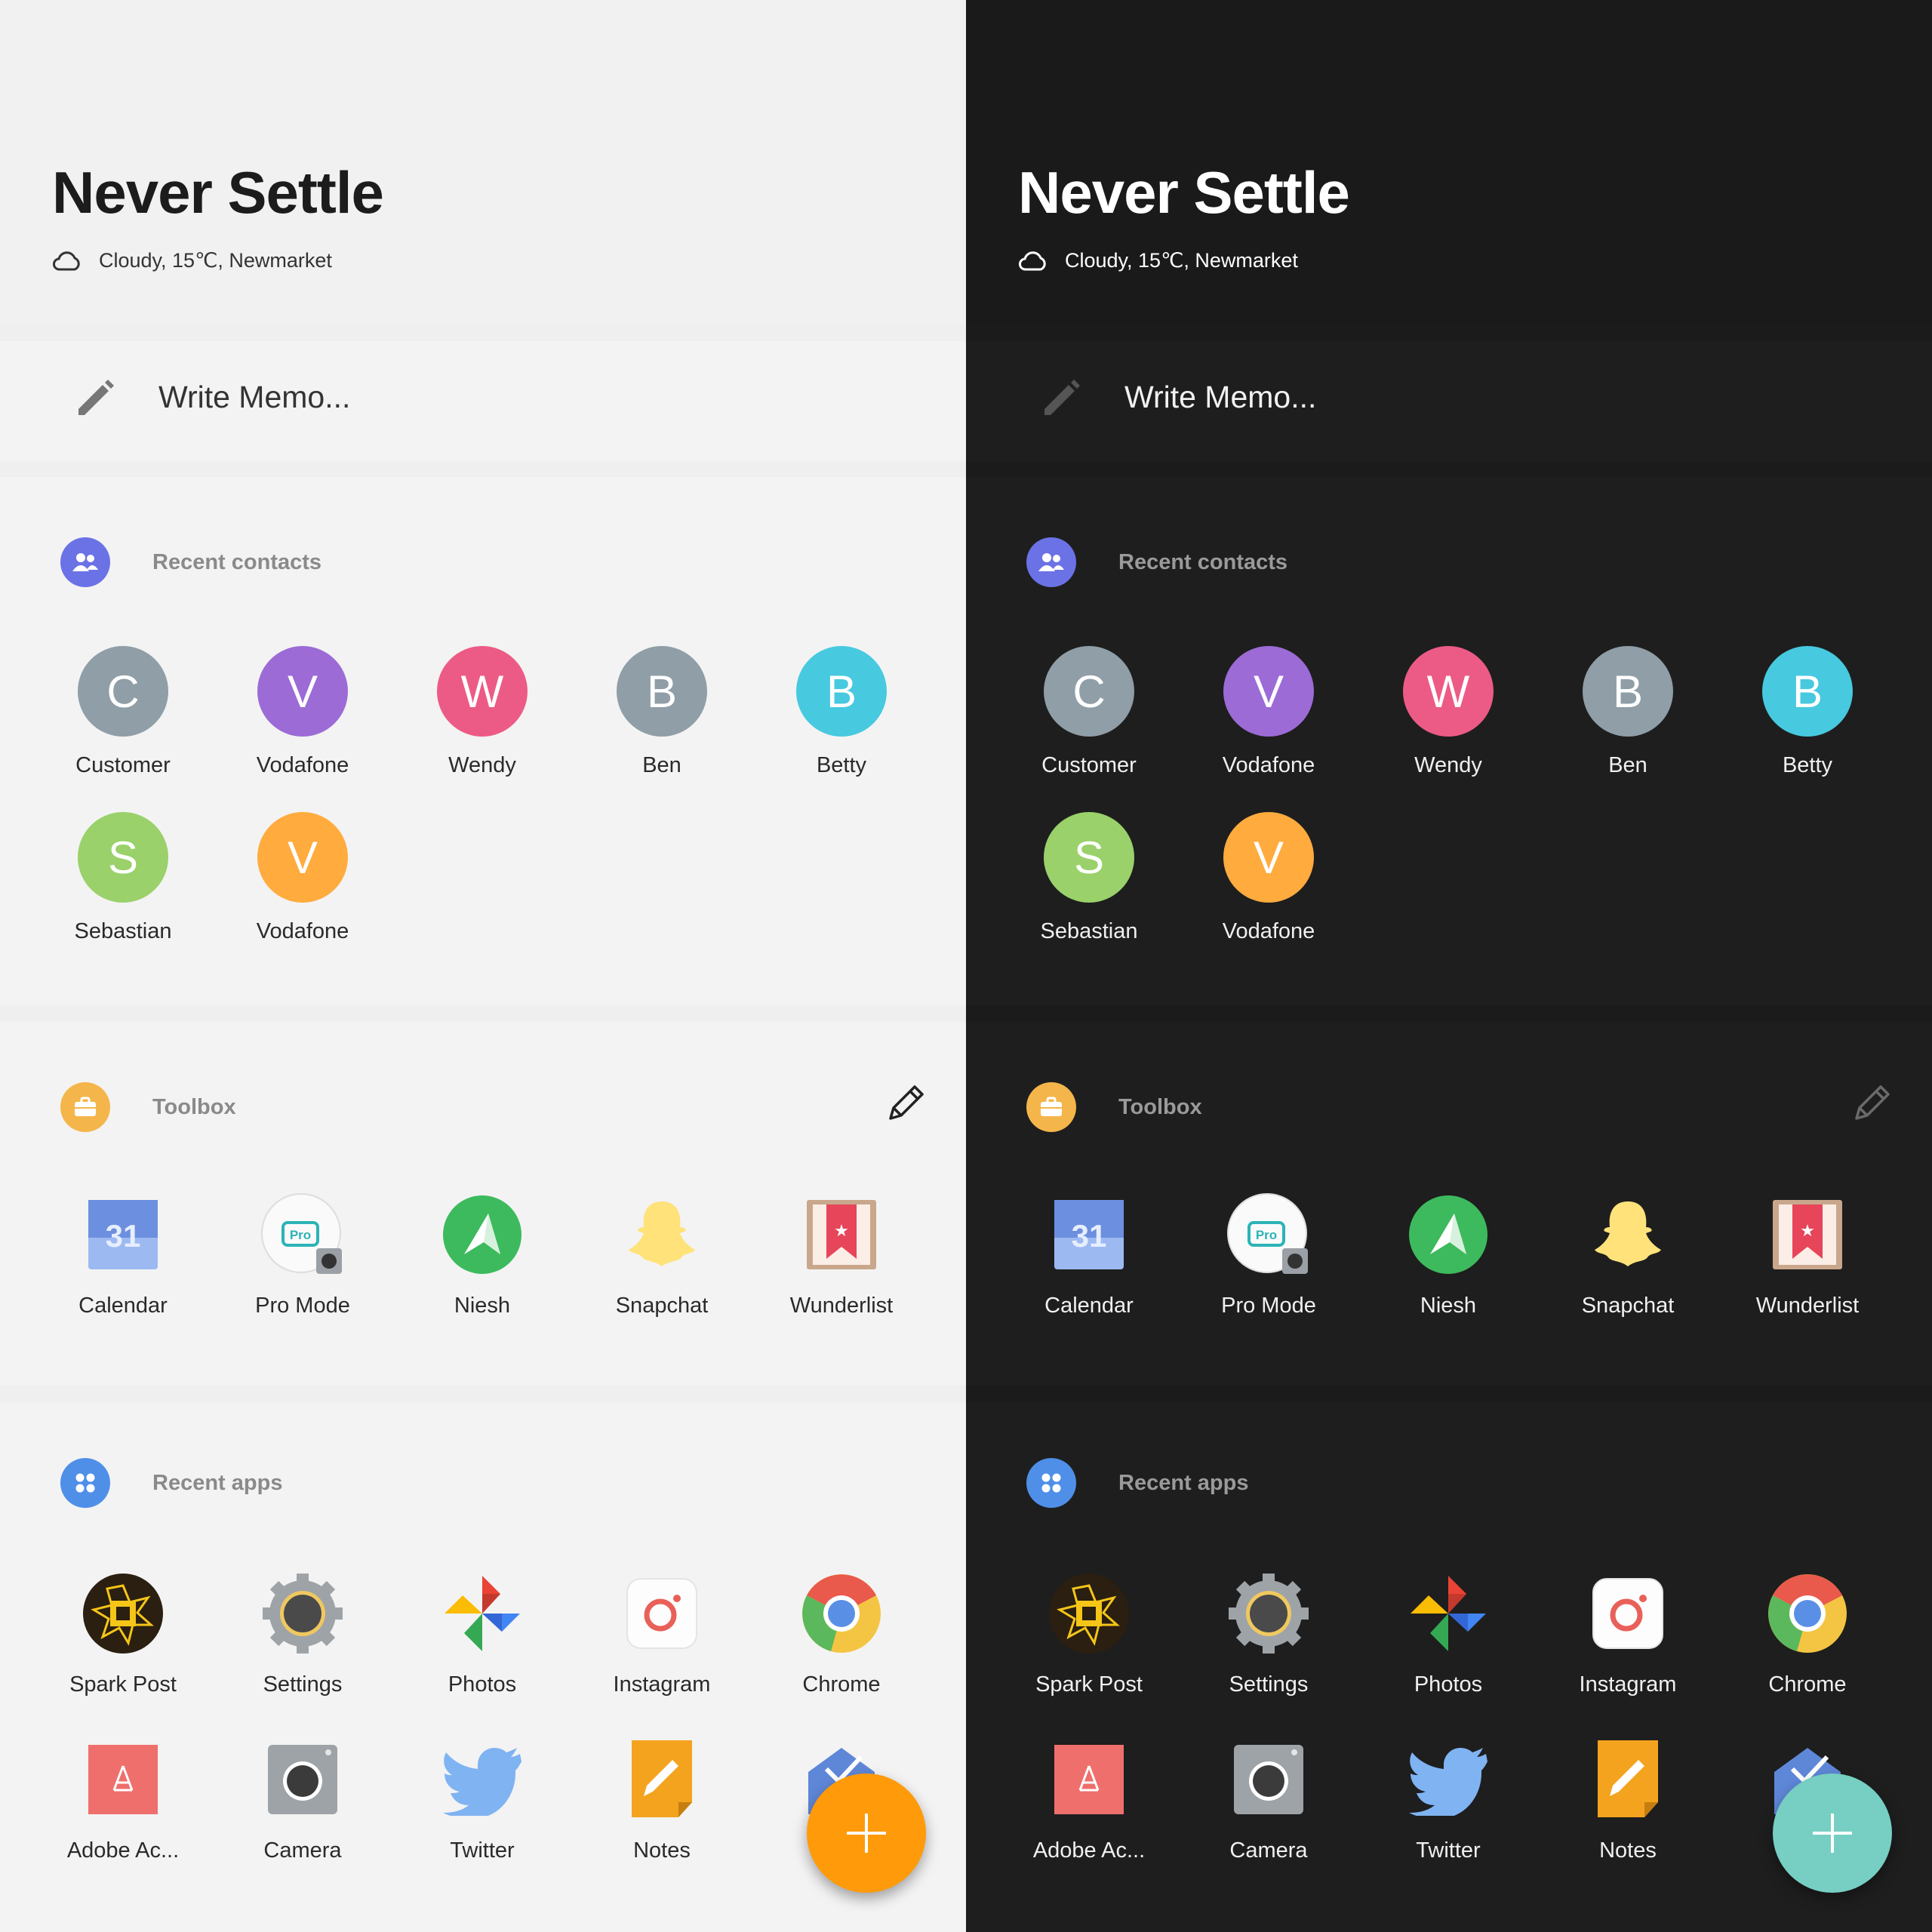  What do you see at coordinates (1448, 691) in the screenshot?
I see `avatar: W` at bounding box center [1448, 691].